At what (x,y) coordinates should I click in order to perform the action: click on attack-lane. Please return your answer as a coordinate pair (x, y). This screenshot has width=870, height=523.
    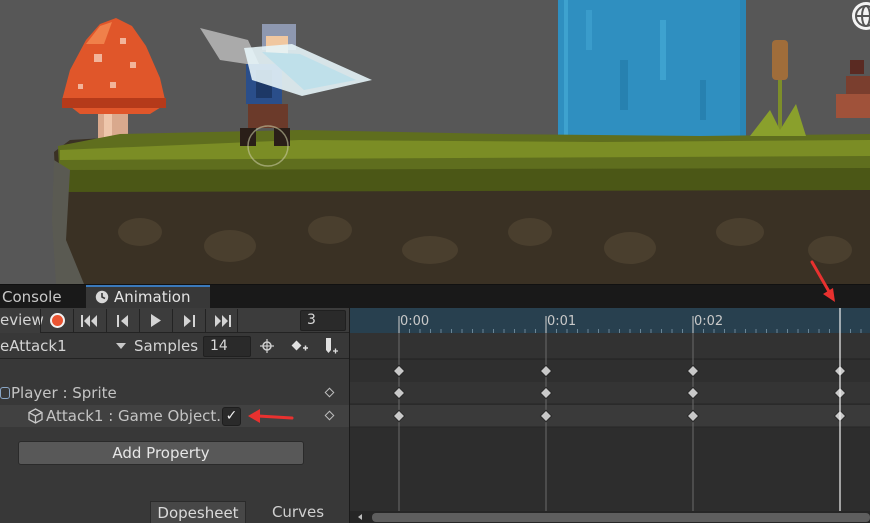
    Looking at the image, I should click on (610, 416).